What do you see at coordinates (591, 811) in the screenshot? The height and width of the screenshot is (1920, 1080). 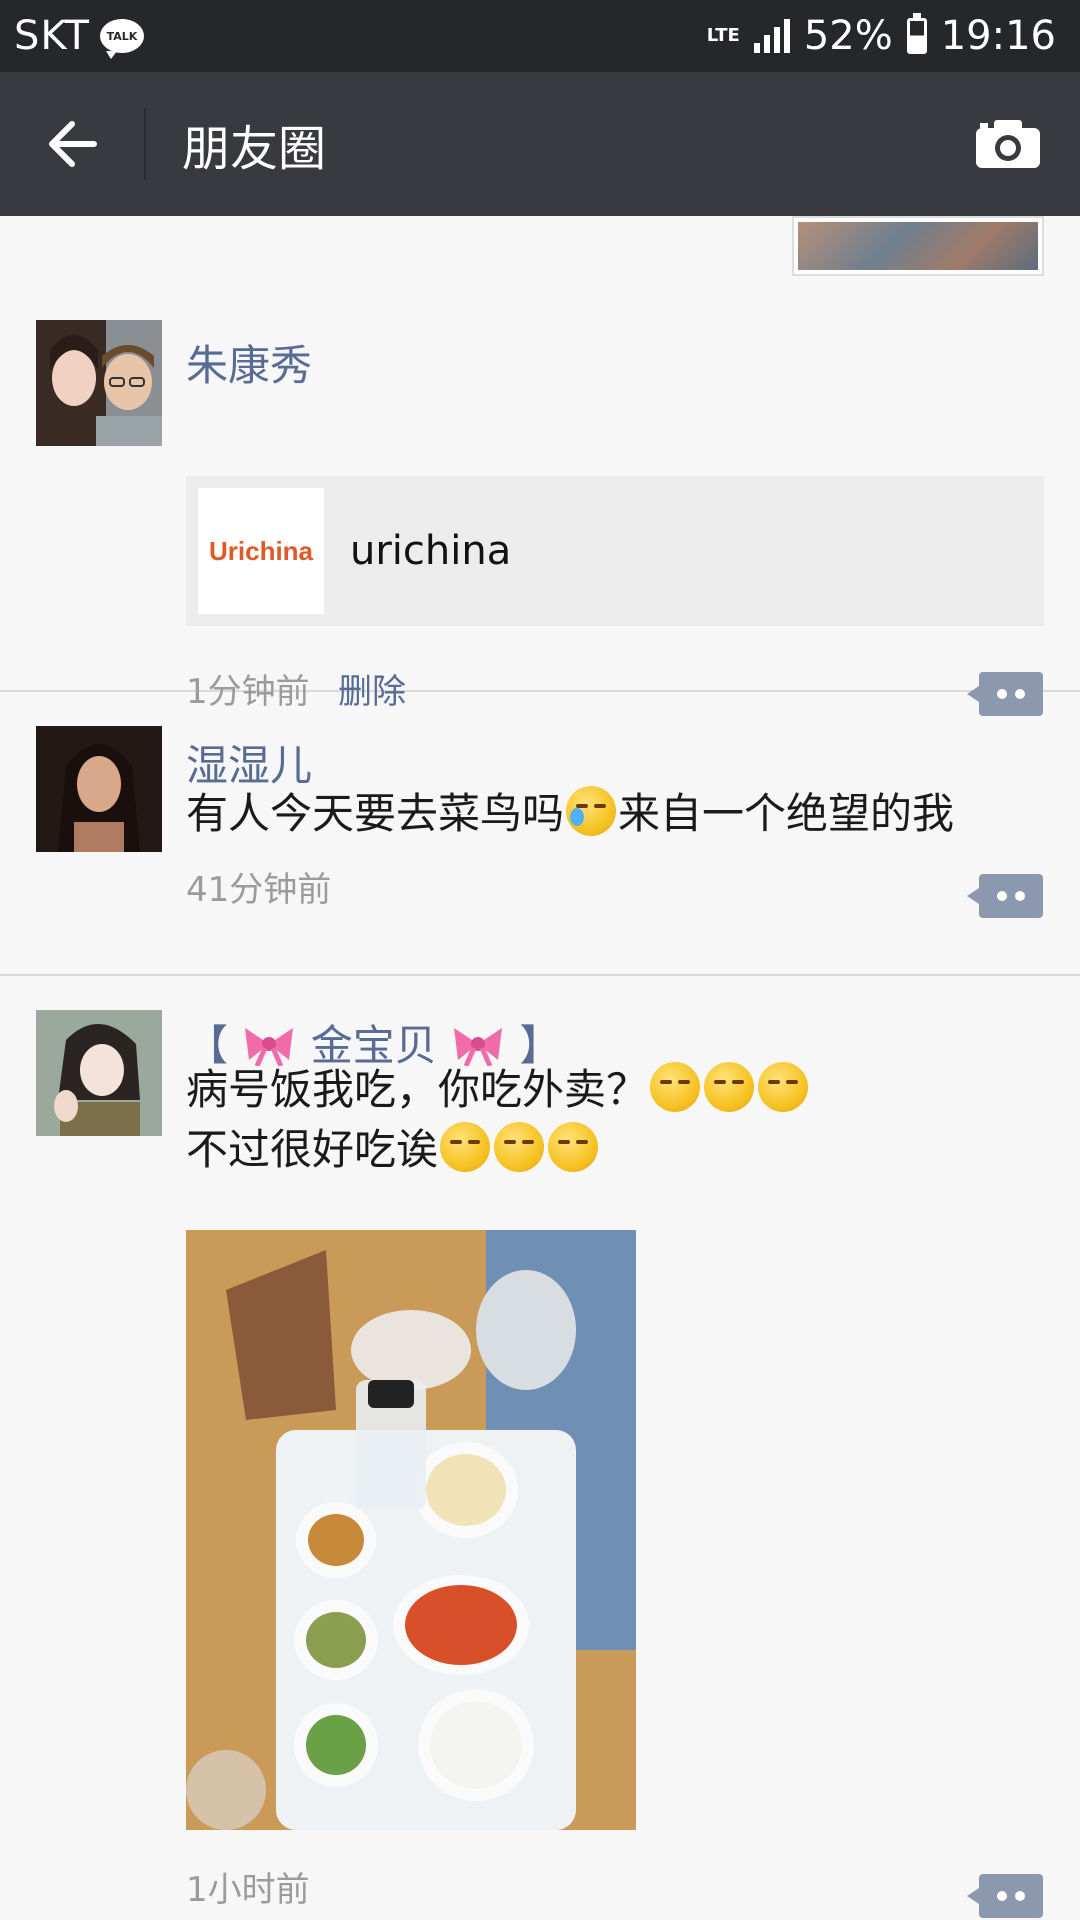 I see `crying-laughing-emoji` at bounding box center [591, 811].